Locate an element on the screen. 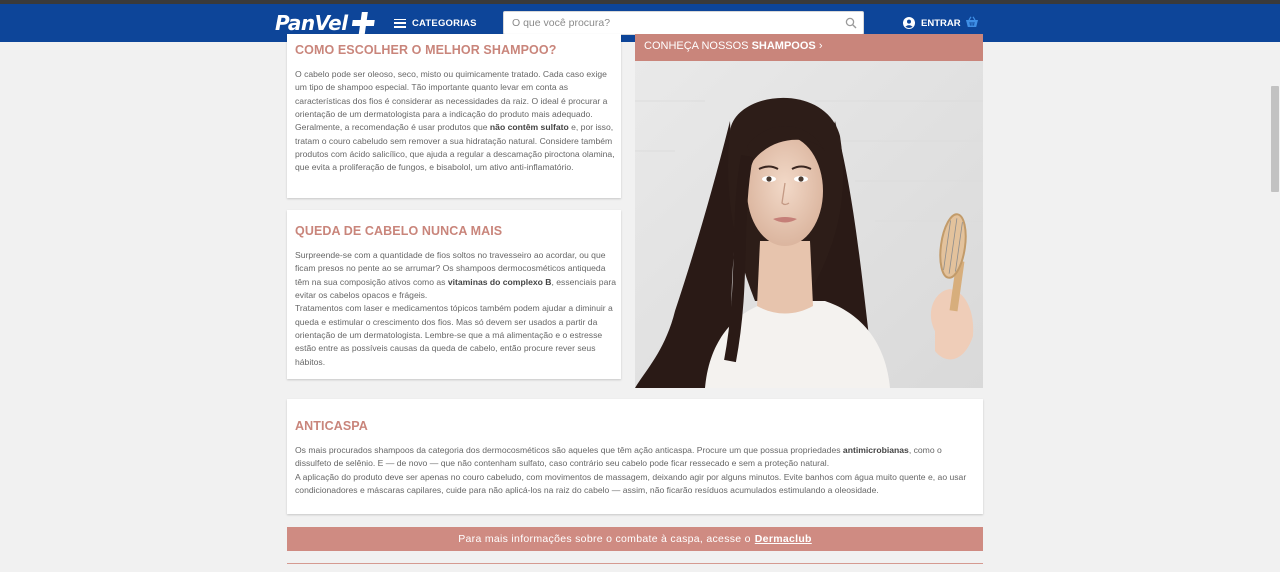 Image resolution: width=1280 pixels, height=572 pixels. search-icon is located at coordinates (851, 23).